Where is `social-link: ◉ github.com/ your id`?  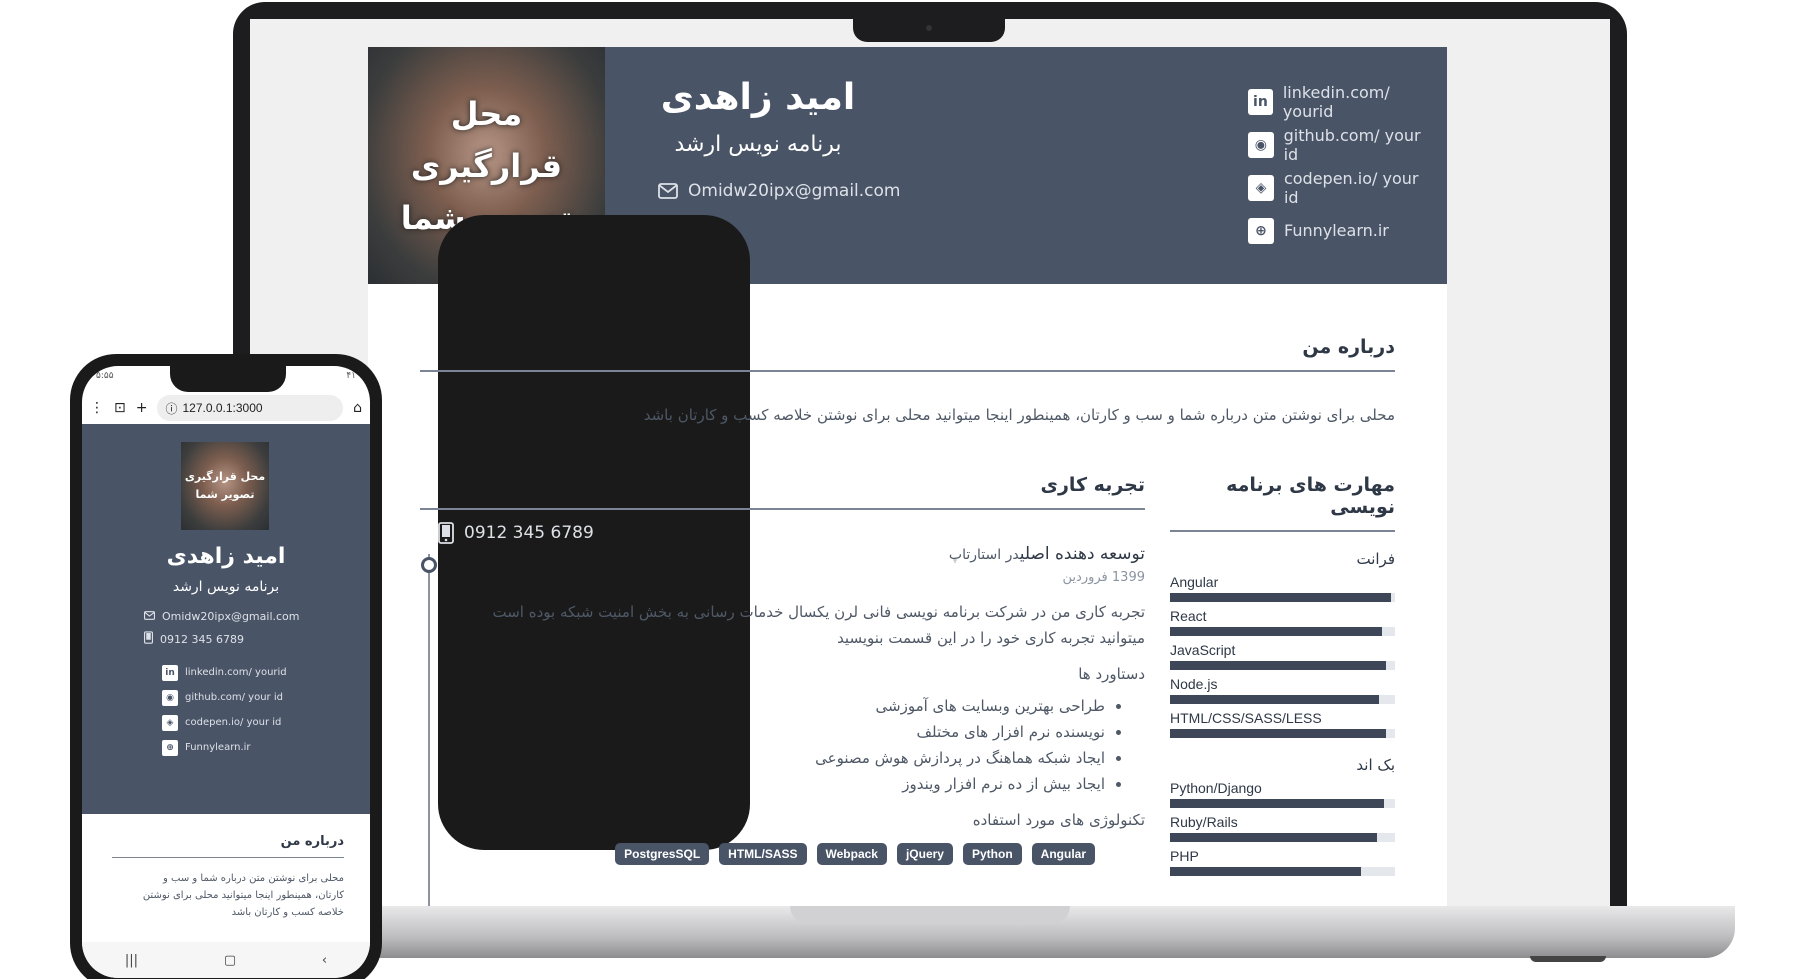 social-link: ◉ github.com/ your id is located at coordinates (1343, 144).